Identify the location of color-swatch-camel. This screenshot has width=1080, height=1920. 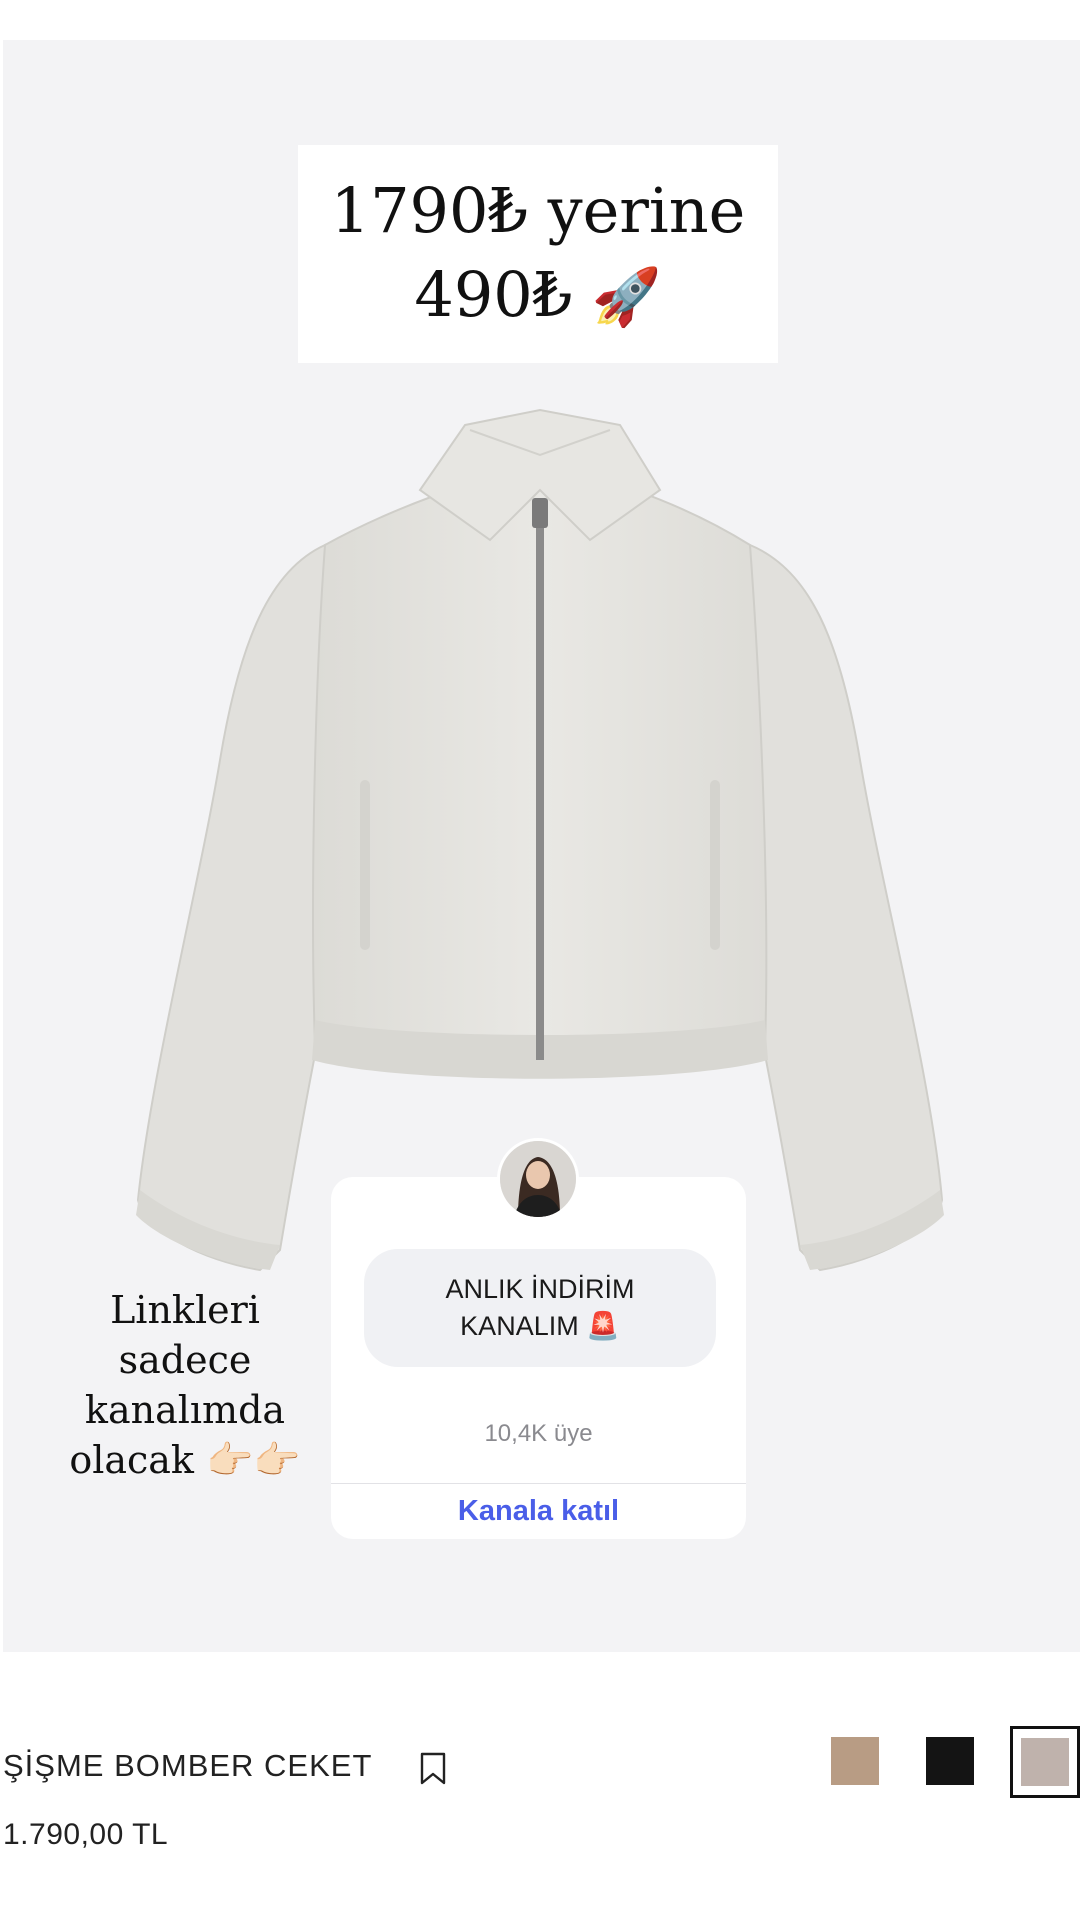
(855, 1761).